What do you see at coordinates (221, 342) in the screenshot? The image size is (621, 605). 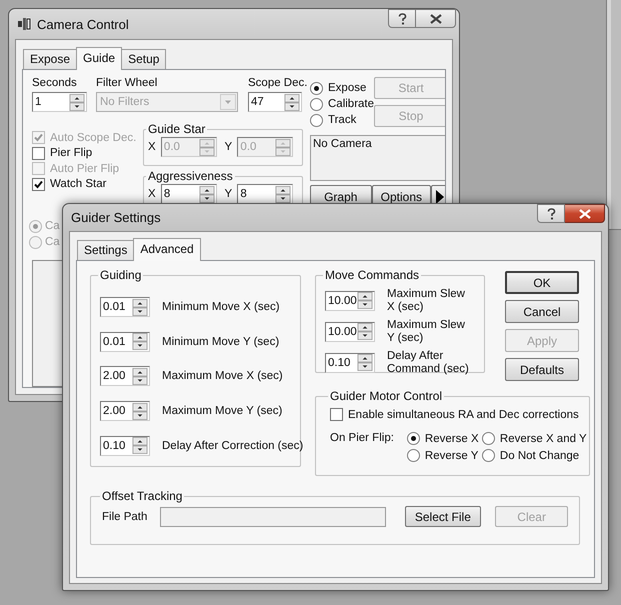 I see `field-label: Minimum Move Y (sec)` at bounding box center [221, 342].